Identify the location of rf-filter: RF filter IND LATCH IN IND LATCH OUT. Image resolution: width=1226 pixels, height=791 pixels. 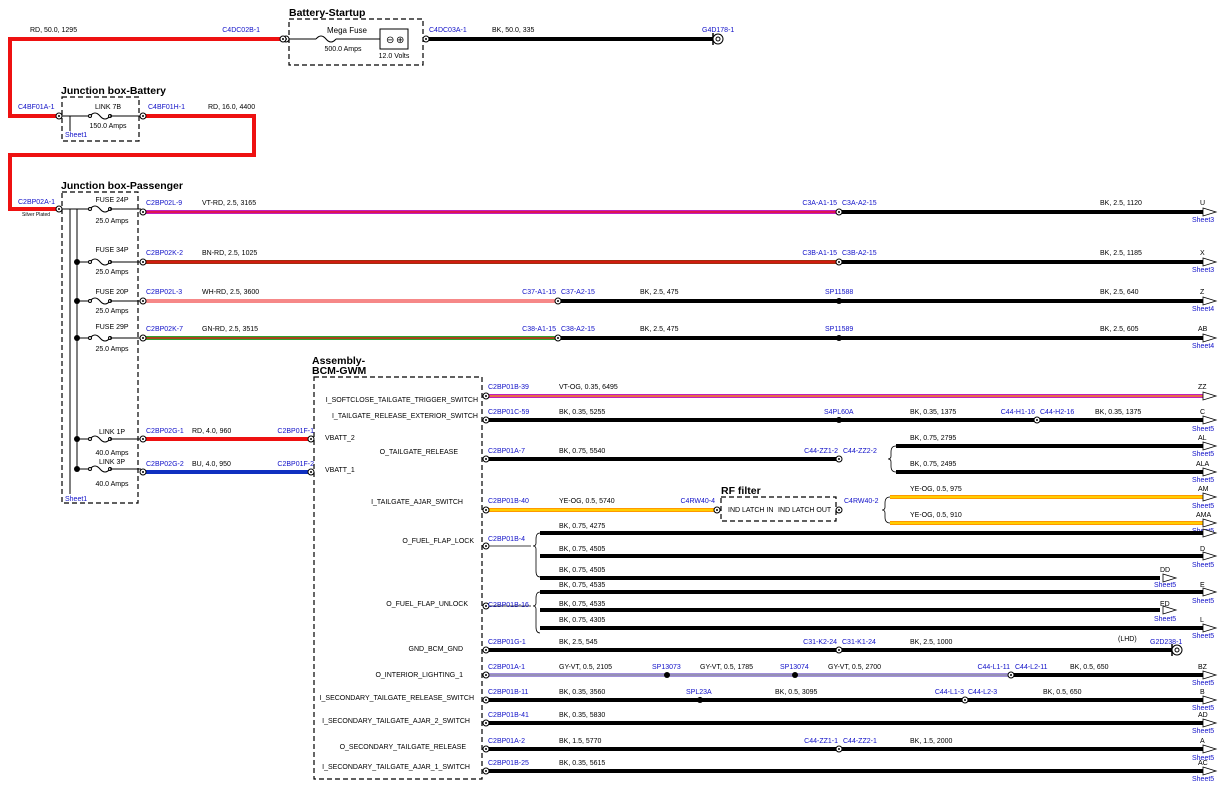
(778, 503).